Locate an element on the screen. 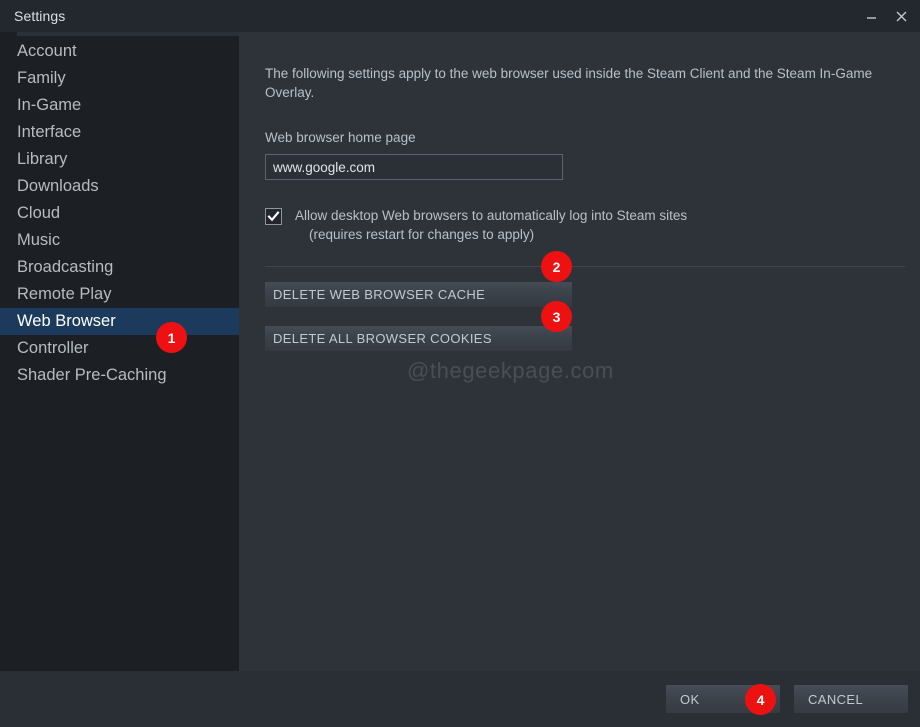 This screenshot has width=920, height=727. sidebar-item-label: Account is located at coordinates (47, 51).